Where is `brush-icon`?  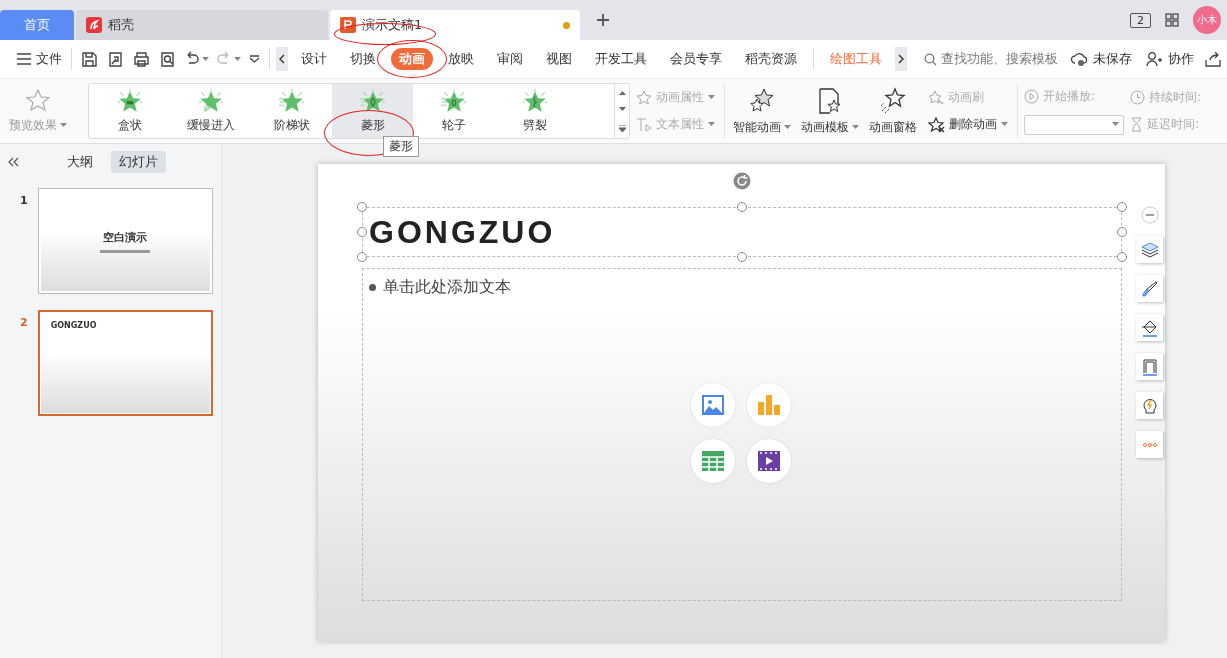 brush-icon is located at coordinates (1149, 288).